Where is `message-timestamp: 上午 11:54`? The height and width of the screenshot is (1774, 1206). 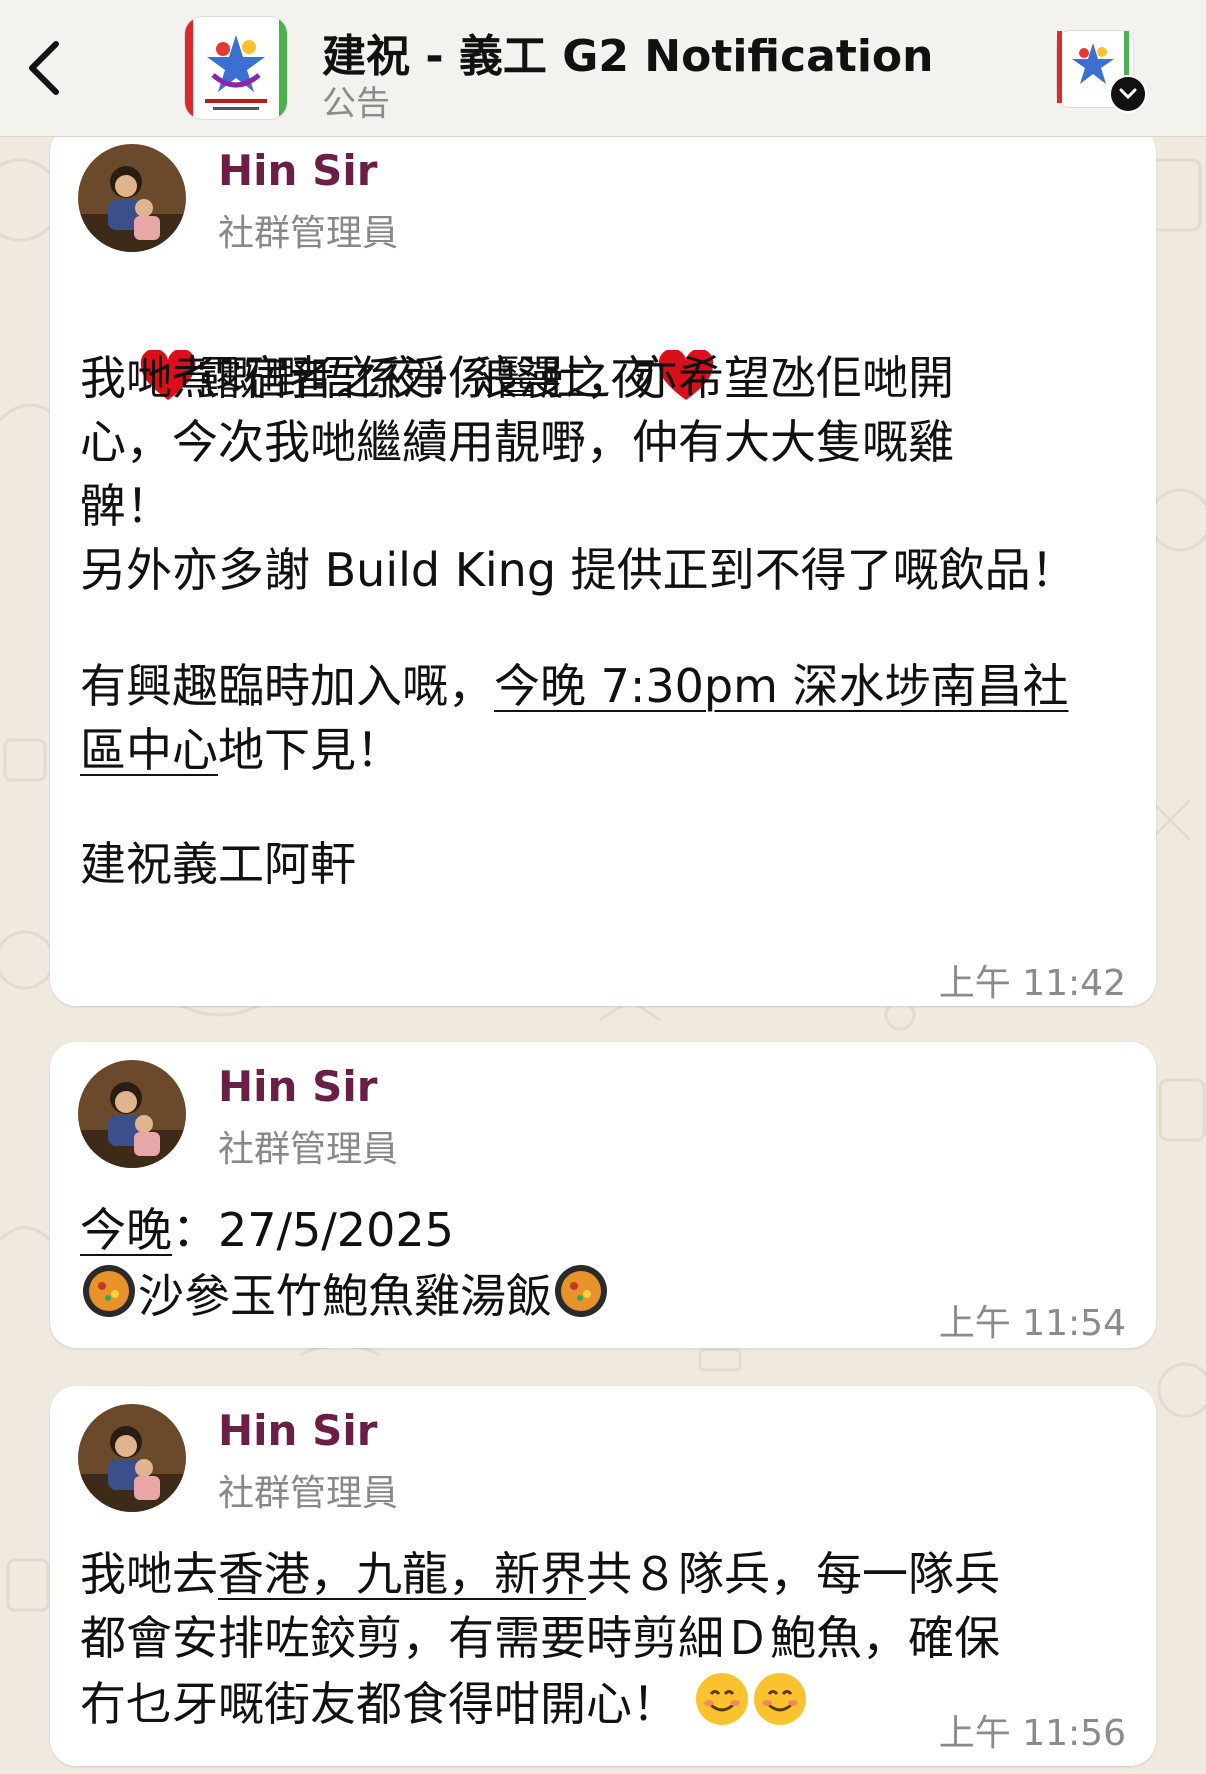
message-timestamp: 上午 11:54 is located at coordinates (1032, 1323).